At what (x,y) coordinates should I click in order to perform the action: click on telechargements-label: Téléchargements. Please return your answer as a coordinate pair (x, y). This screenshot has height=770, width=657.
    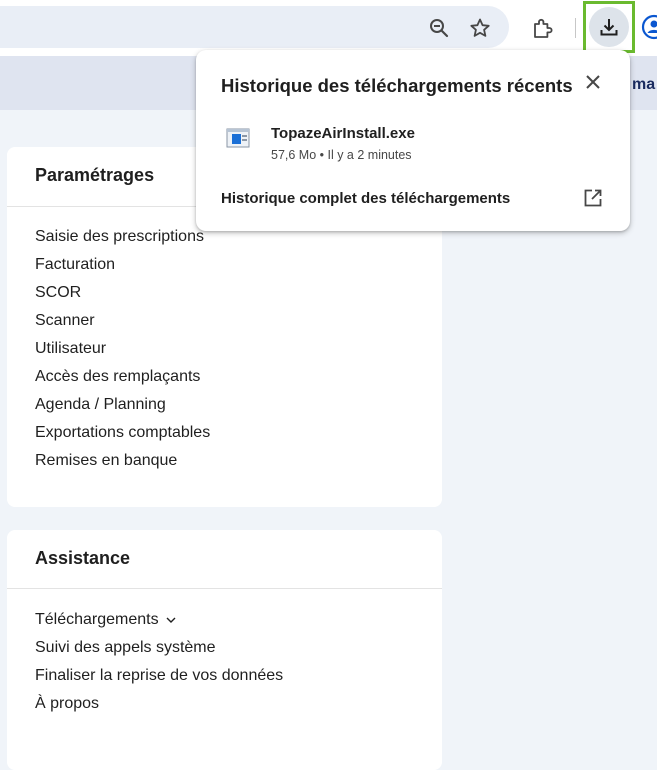
    Looking at the image, I should click on (97, 620).